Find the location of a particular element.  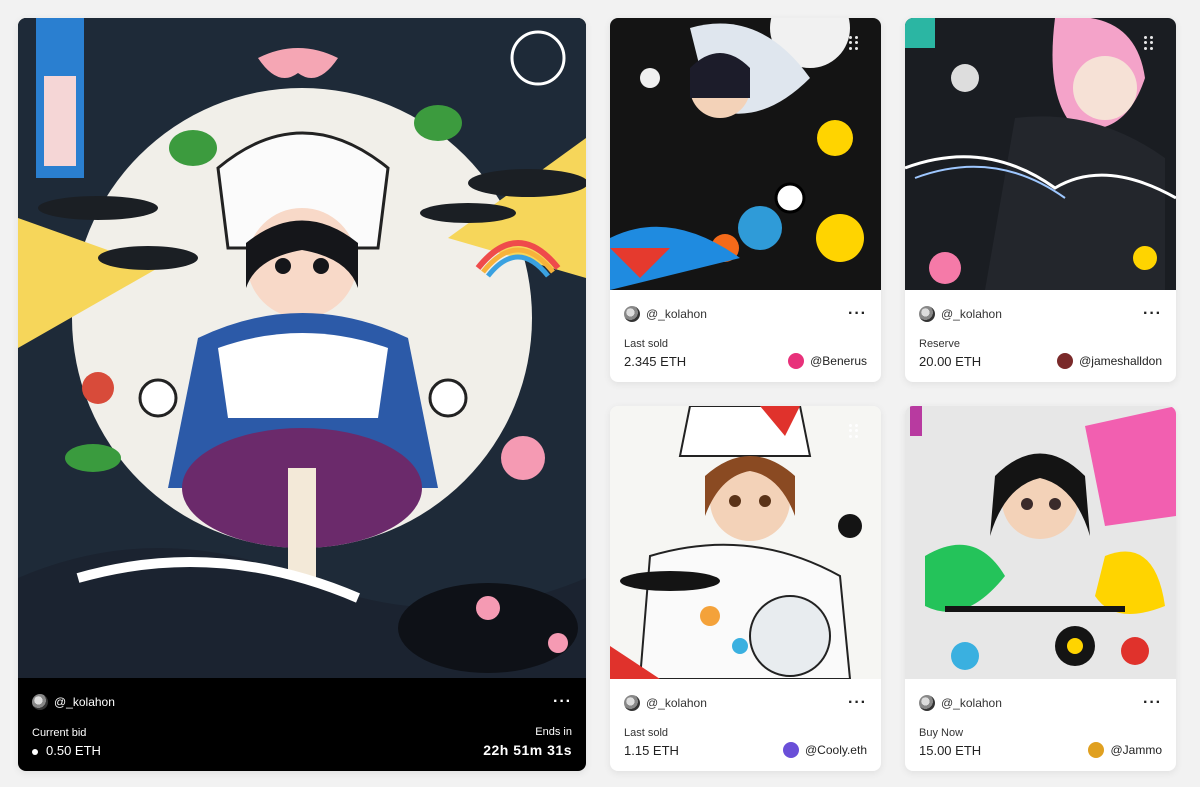

price-label: Reserve is located at coordinates (939, 344).